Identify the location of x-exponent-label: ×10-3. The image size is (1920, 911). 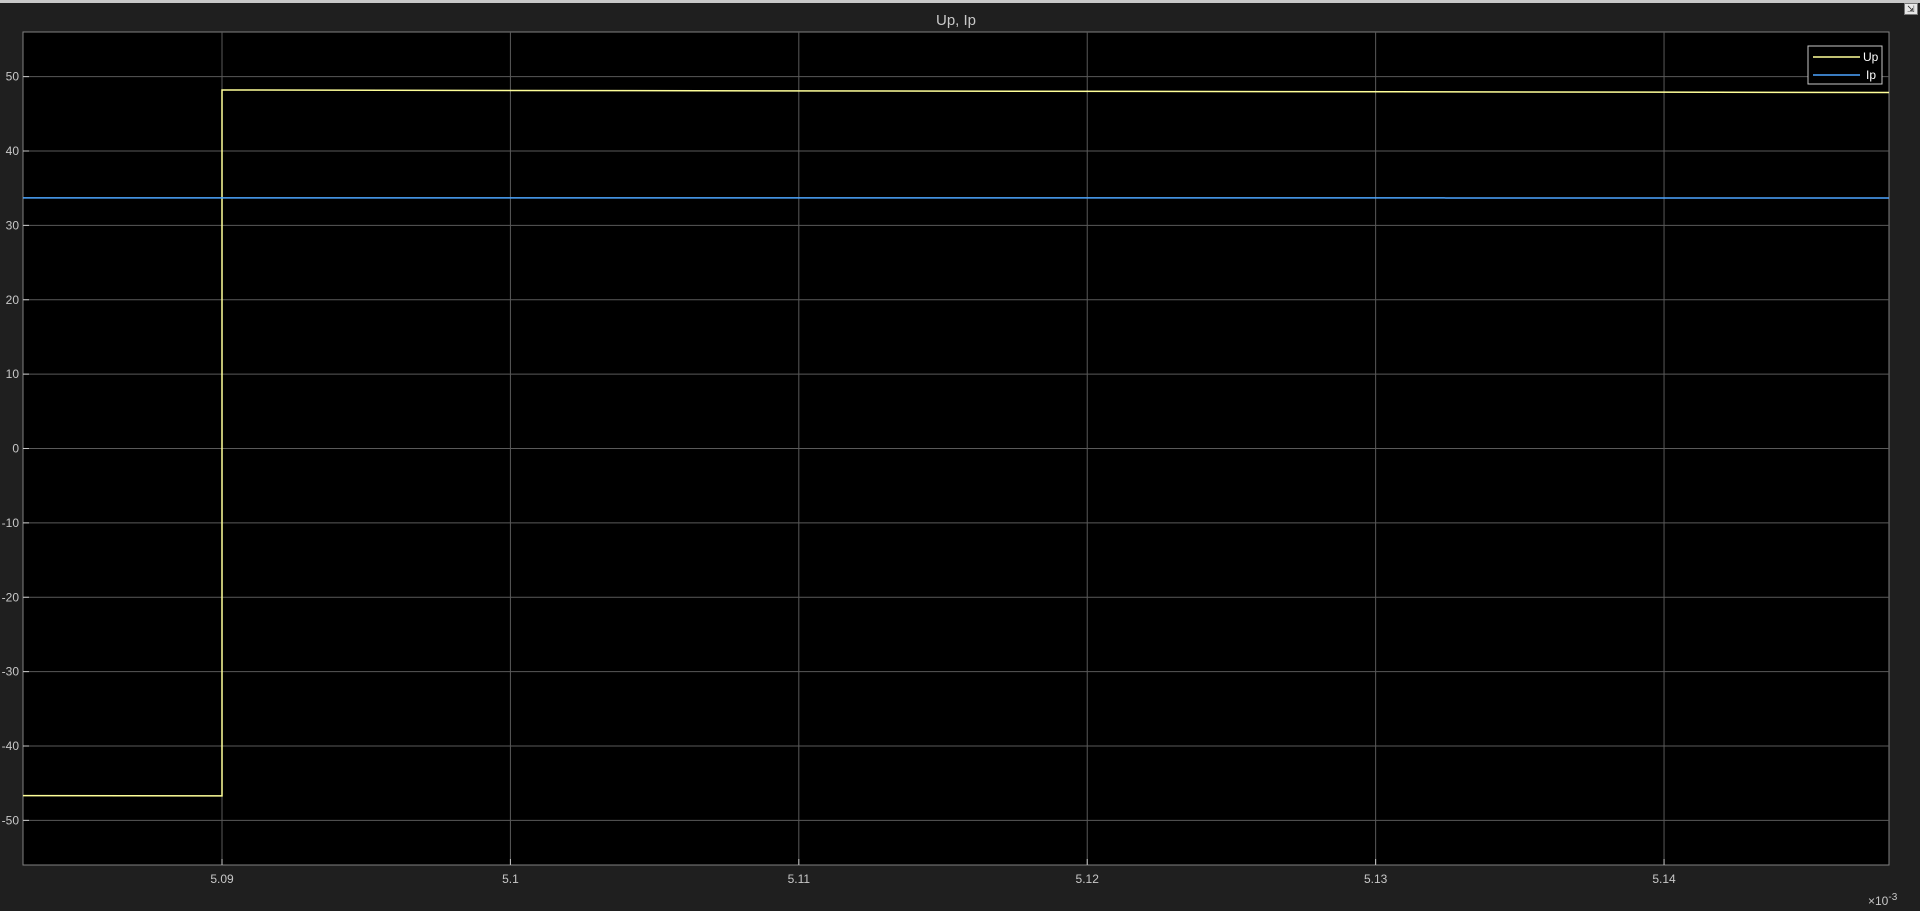
(1883, 900).